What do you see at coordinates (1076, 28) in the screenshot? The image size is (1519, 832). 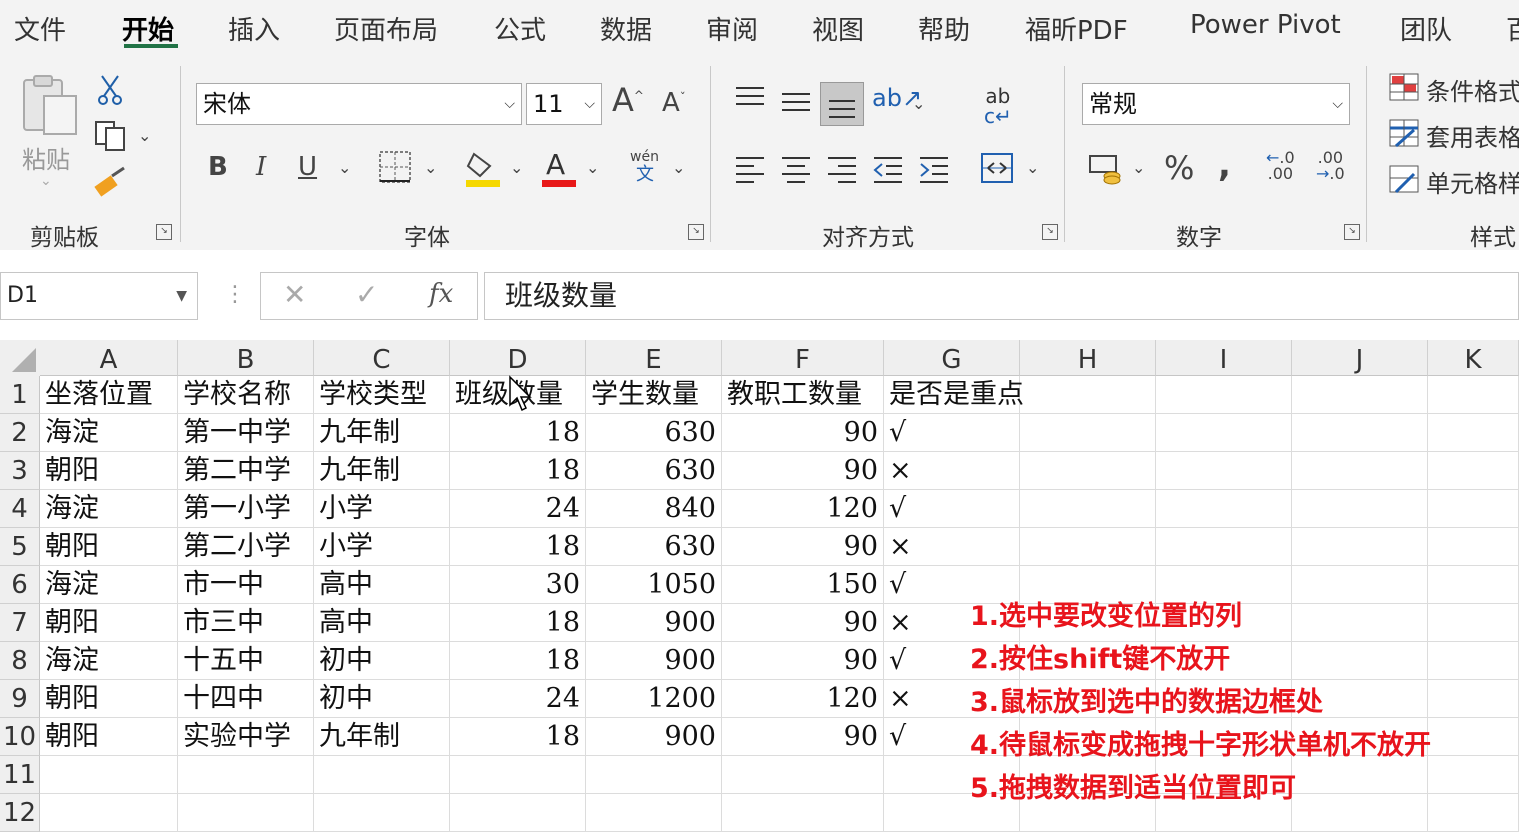 I see `tab-foxit-pdf: 福昕PDF` at bounding box center [1076, 28].